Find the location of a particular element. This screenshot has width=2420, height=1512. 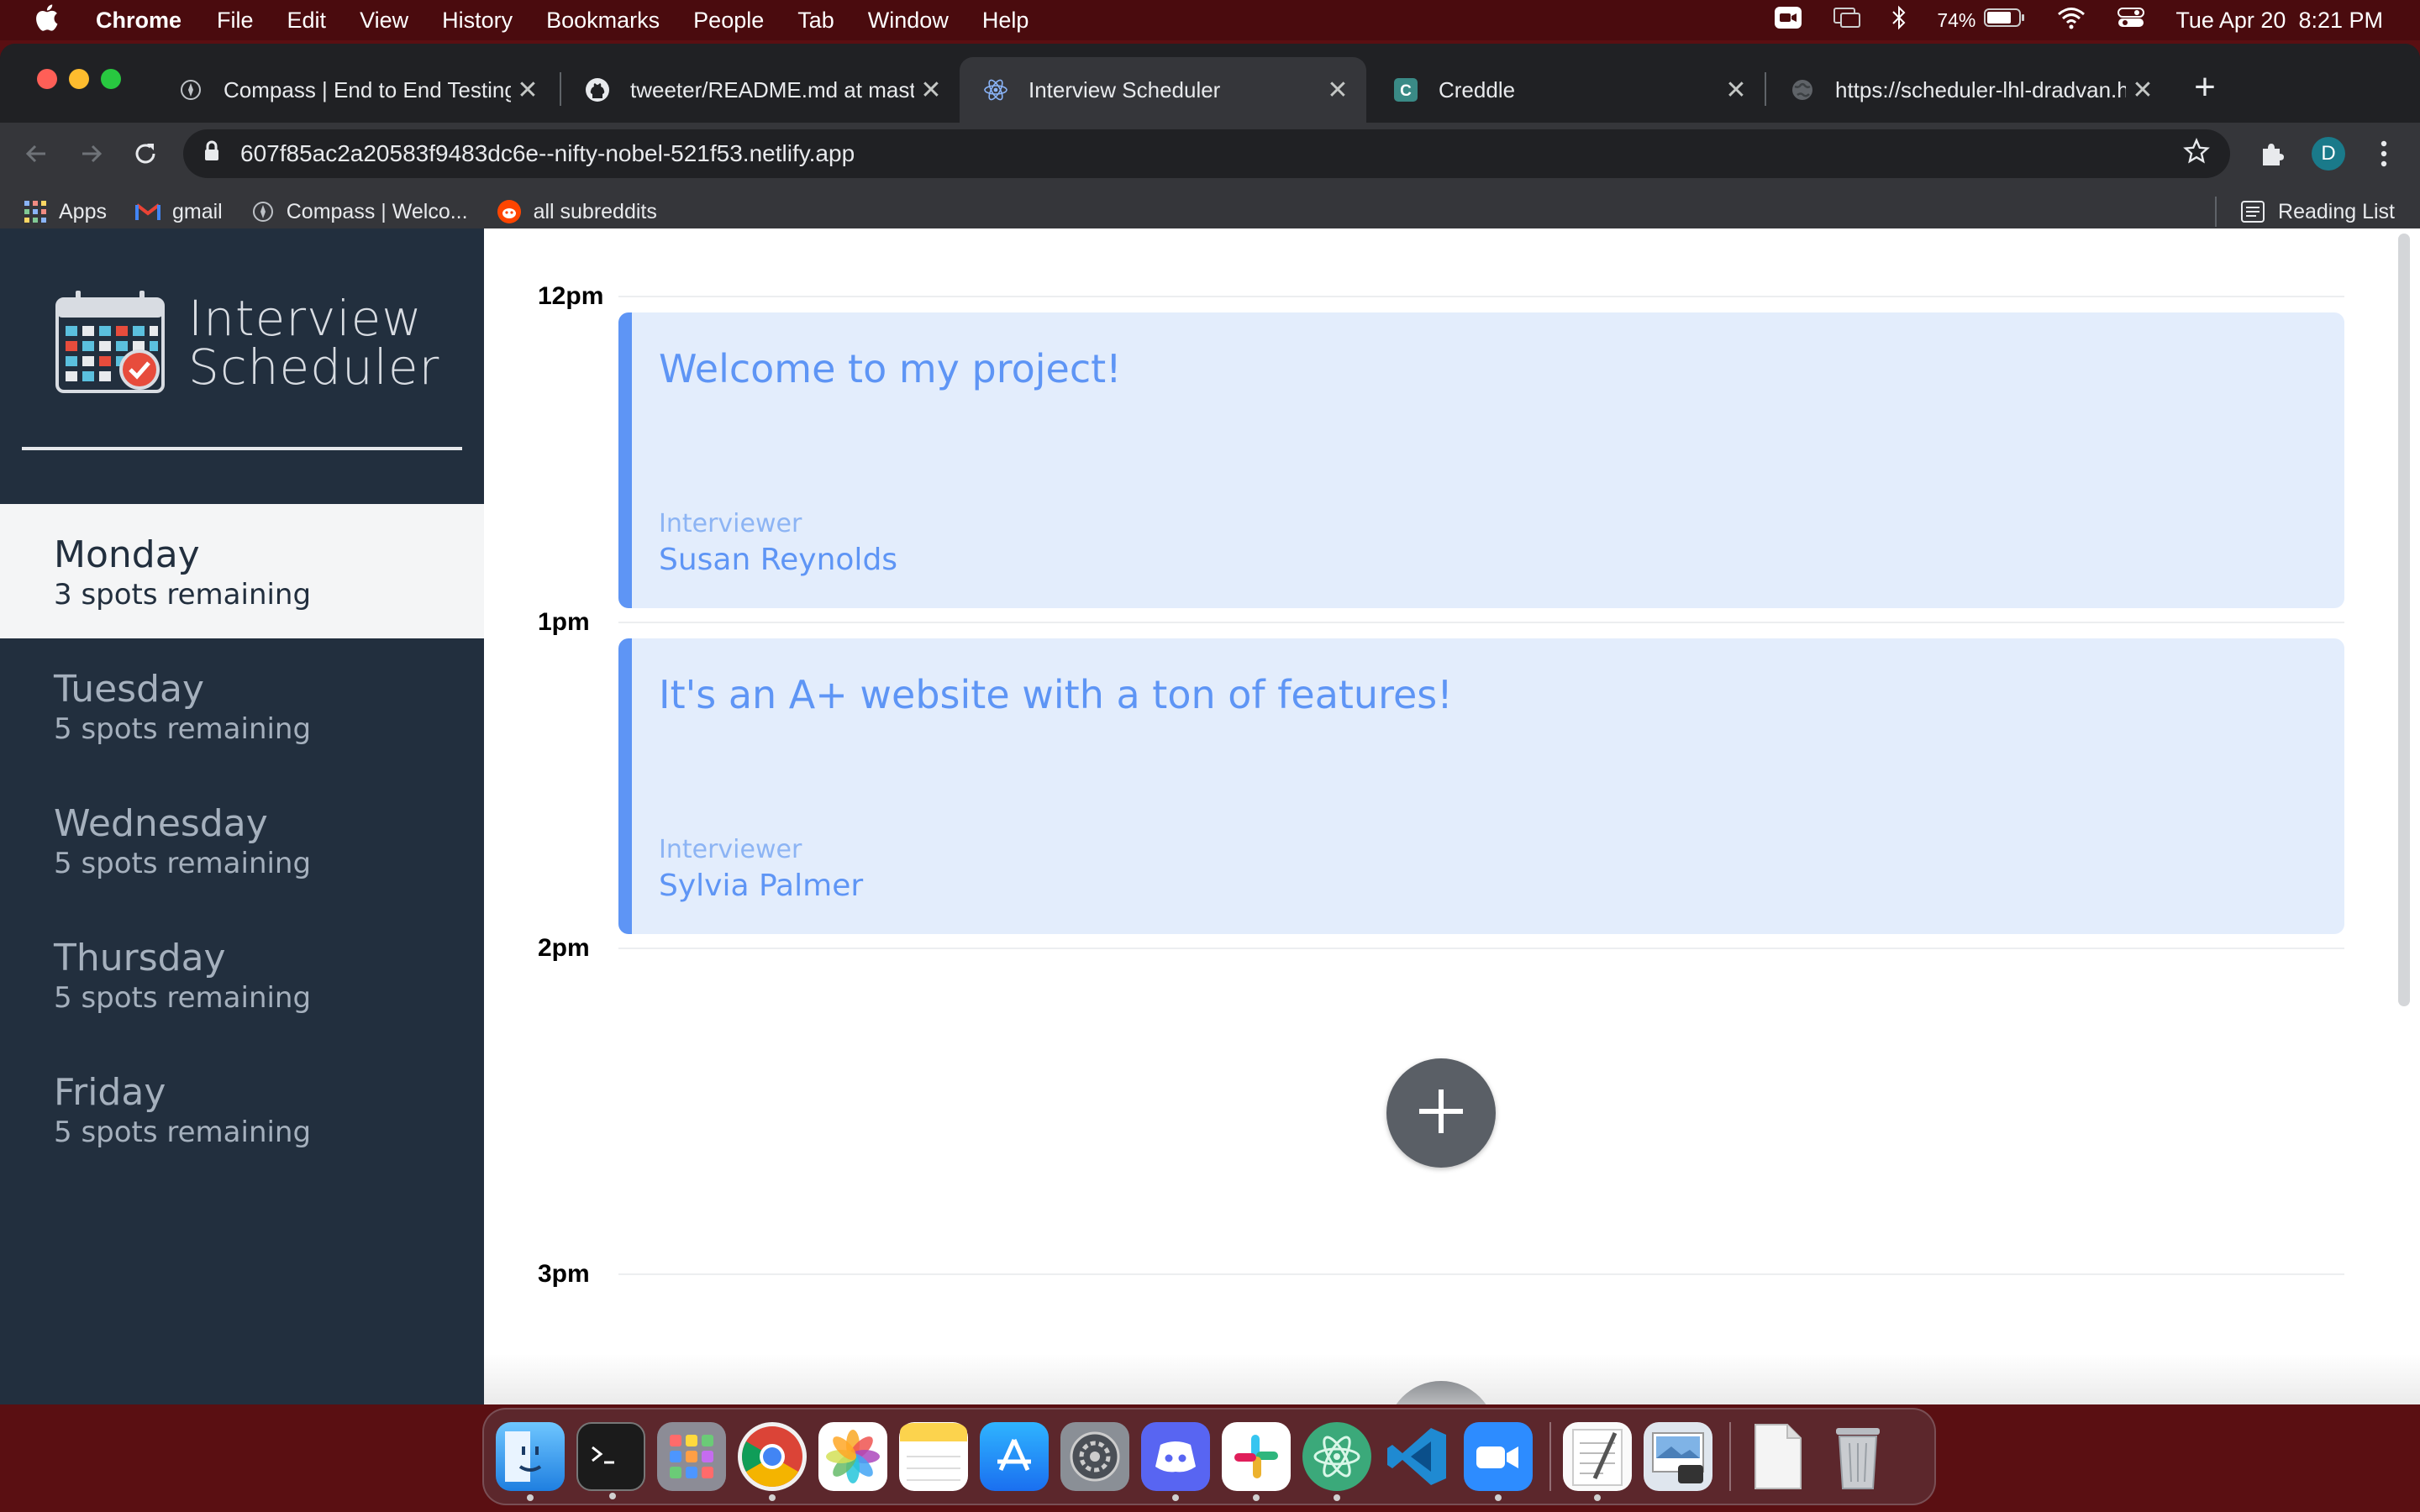

tab-scheduler-lhl: https://scheduler-lhl-dradvan.h ✕ is located at coordinates (1969, 90).